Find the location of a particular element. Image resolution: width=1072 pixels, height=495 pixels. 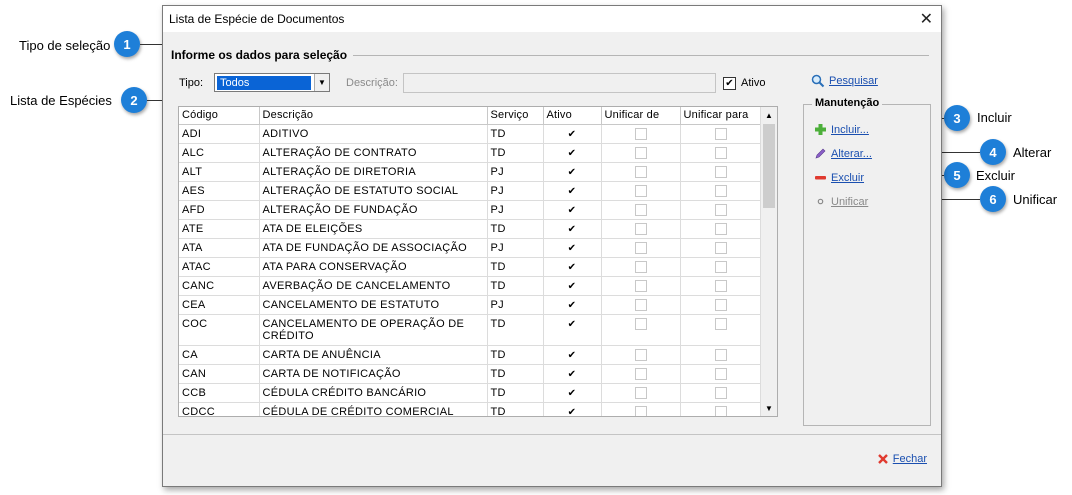

col-header-unificar-para: Unificar para is located at coordinates (721, 116).